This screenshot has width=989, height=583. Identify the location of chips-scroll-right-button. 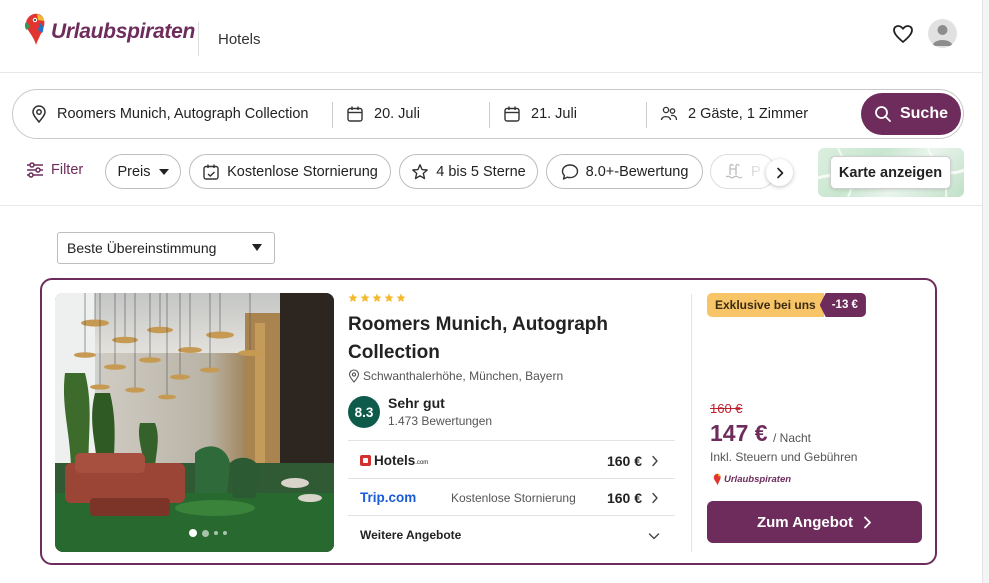
(779, 172).